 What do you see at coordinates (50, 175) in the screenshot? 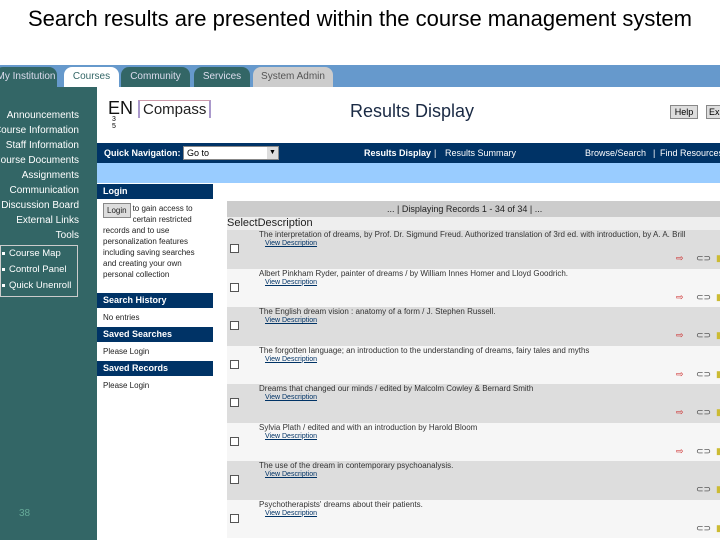
I see `sidebar-item-assignments: Assignments` at bounding box center [50, 175].